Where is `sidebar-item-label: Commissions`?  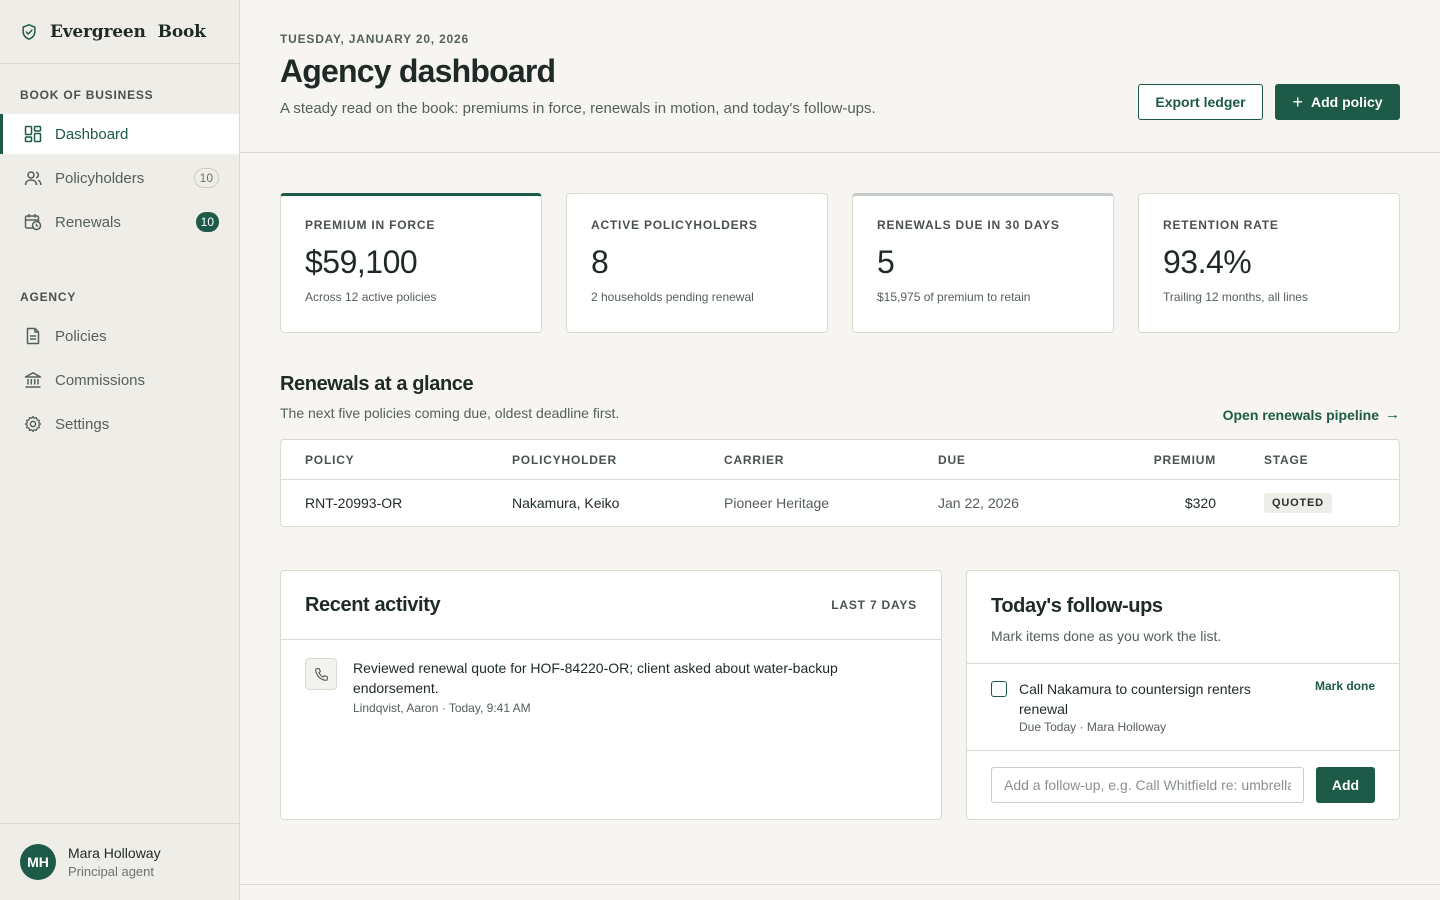 sidebar-item-label: Commissions is located at coordinates (100, 380).